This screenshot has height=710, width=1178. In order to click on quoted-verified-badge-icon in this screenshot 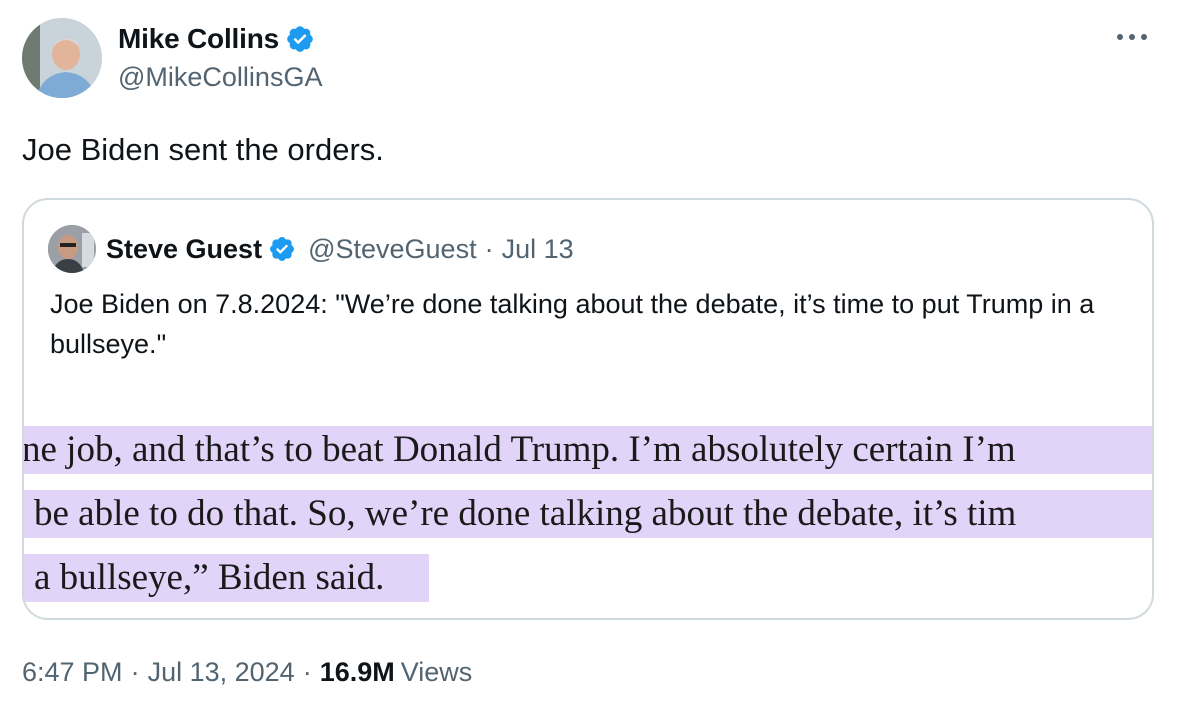, I will do `click(282, 249)`.